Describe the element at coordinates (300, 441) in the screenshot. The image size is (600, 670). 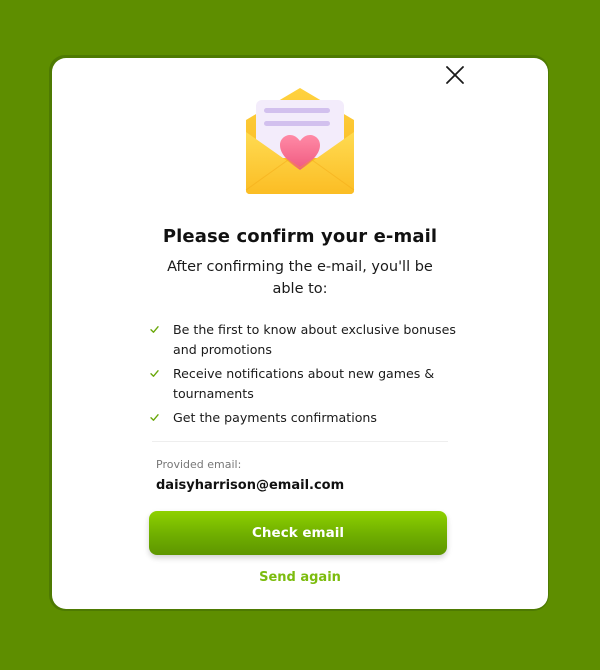
I see `divider` at that location.